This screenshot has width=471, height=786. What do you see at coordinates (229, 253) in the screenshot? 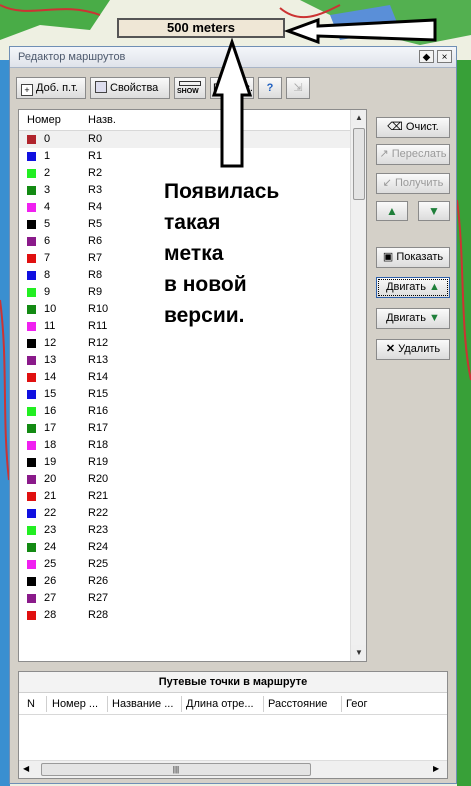
I see `annotation-text: Появилась такая метка в новой версии.` at bounding box center [229, 253].